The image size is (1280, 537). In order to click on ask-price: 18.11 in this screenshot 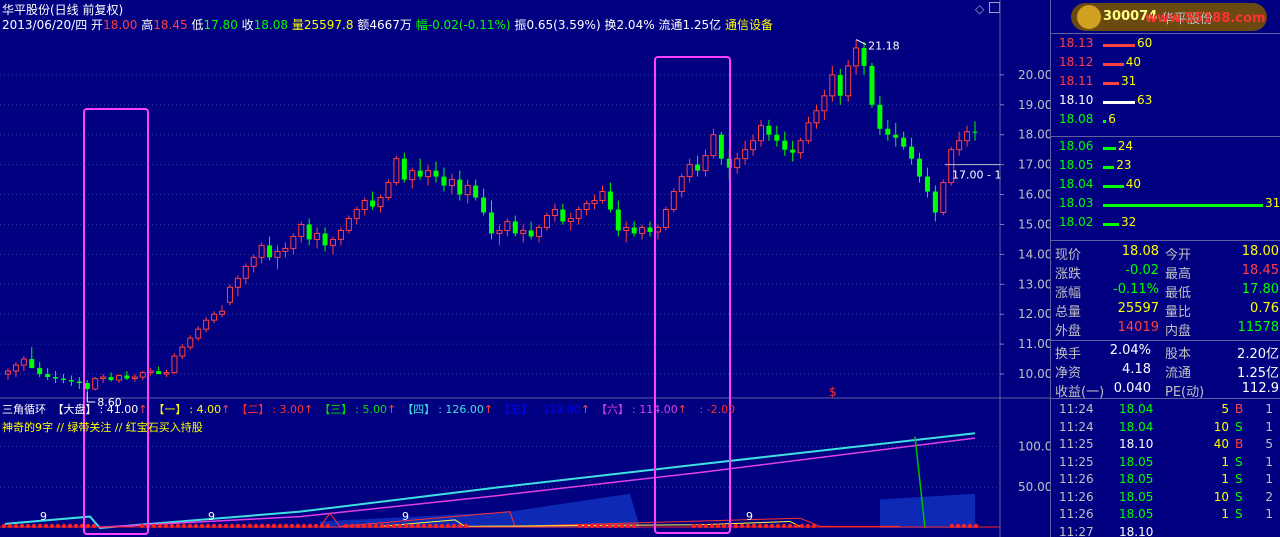, I will do `click(1076, 81)`.